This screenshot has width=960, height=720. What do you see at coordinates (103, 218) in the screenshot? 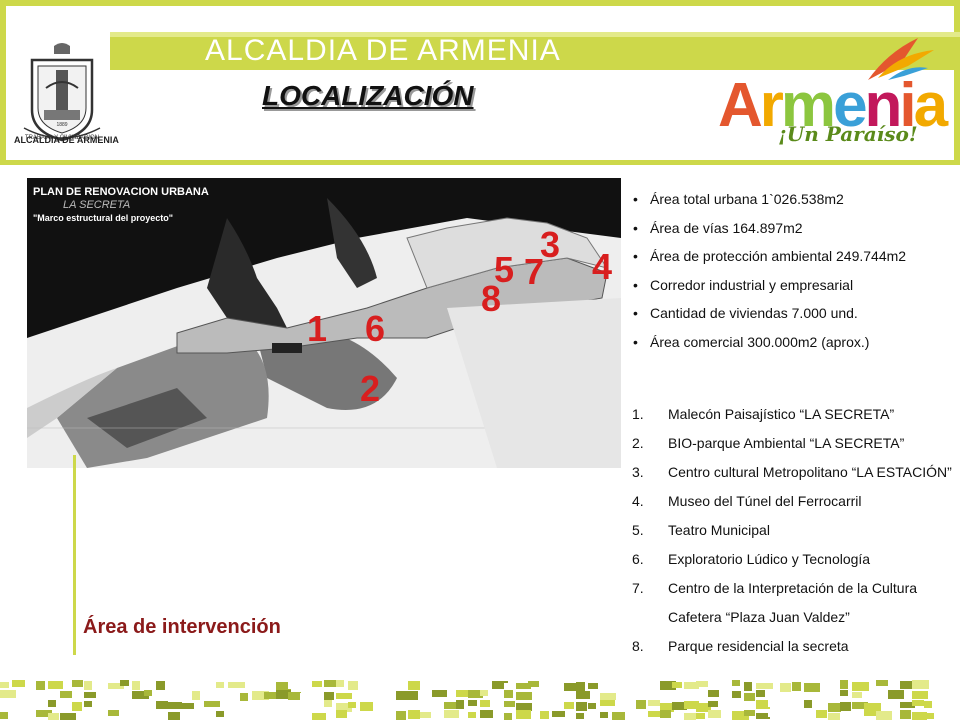
I see `map-caption: "Marco estructural del proyecto"` at bounding box center [103, 218].